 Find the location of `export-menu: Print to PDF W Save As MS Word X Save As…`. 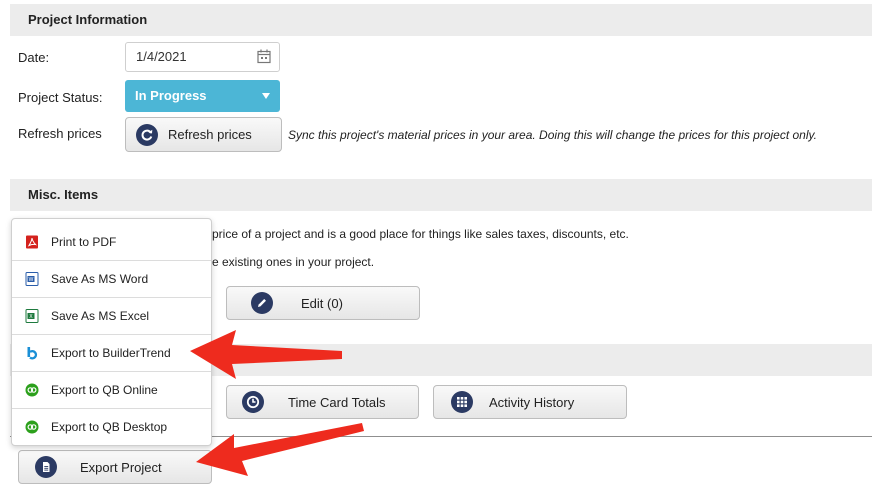

export-menu: Print to PDF W Save As MS Word X Save As… is located at coordinates (111, 332).